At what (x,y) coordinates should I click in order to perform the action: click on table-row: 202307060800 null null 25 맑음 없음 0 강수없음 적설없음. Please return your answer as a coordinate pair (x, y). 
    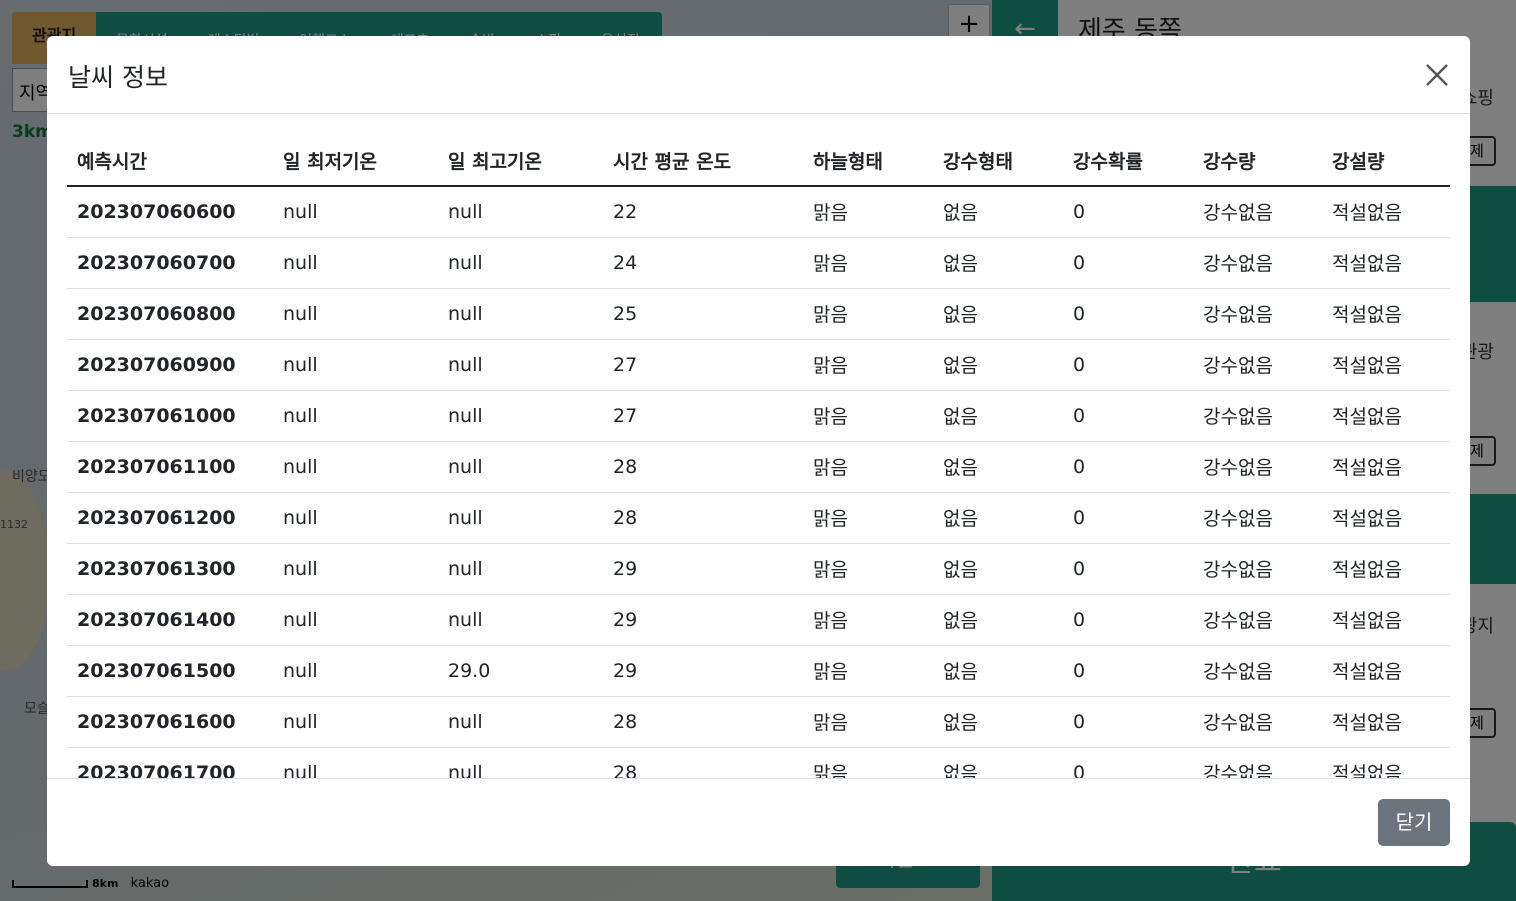
    Looking at the image, I should click on (758, 314).